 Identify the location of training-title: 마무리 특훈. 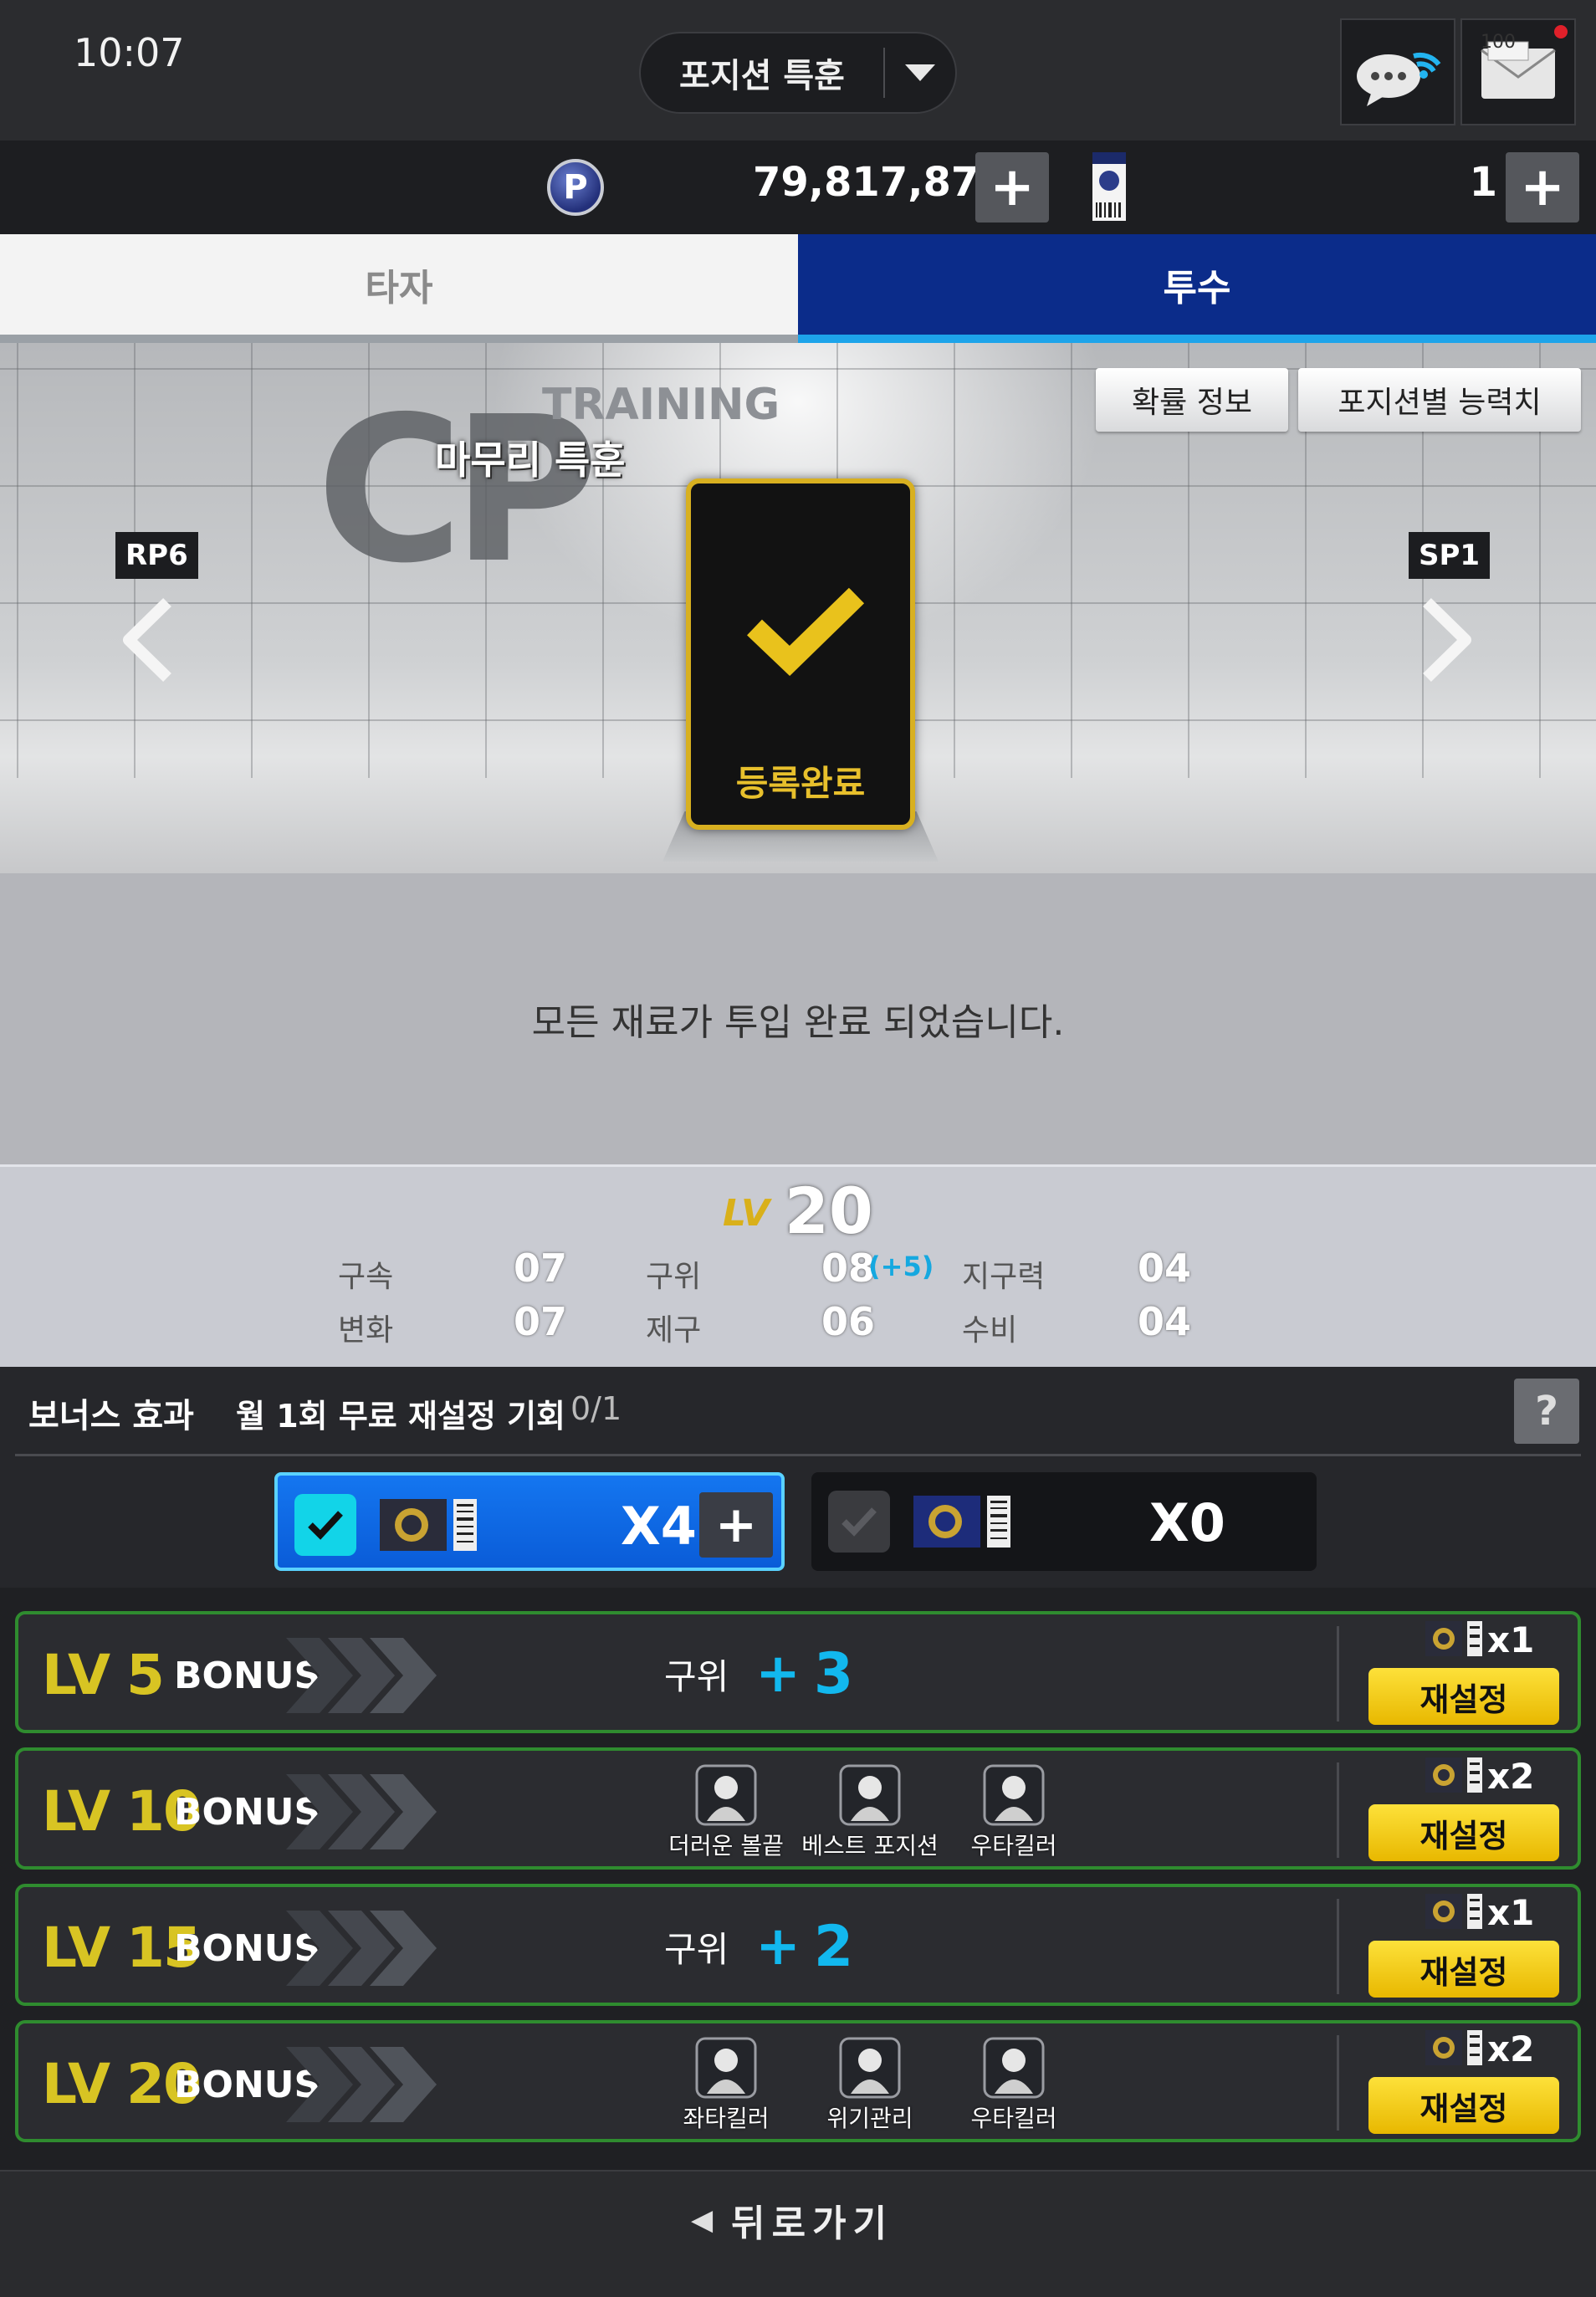
(531, 460).